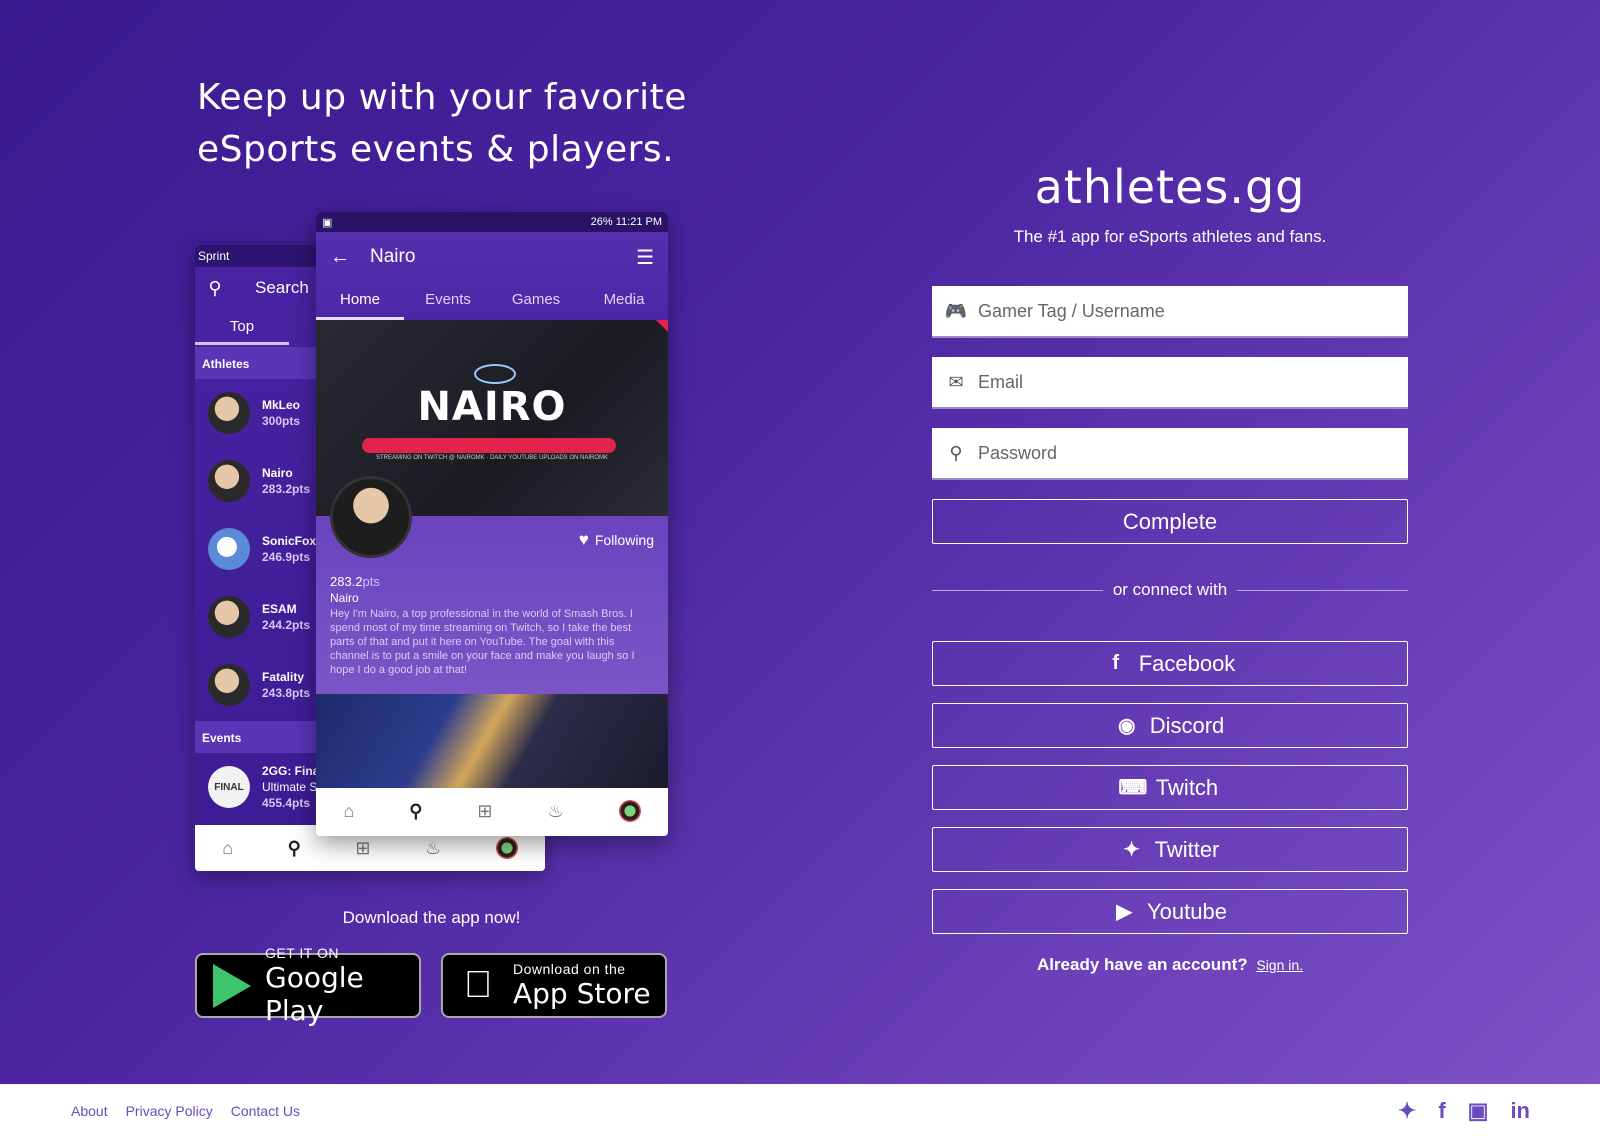  I want to click on twitch-icon: ⌨, so click(1133, 788).